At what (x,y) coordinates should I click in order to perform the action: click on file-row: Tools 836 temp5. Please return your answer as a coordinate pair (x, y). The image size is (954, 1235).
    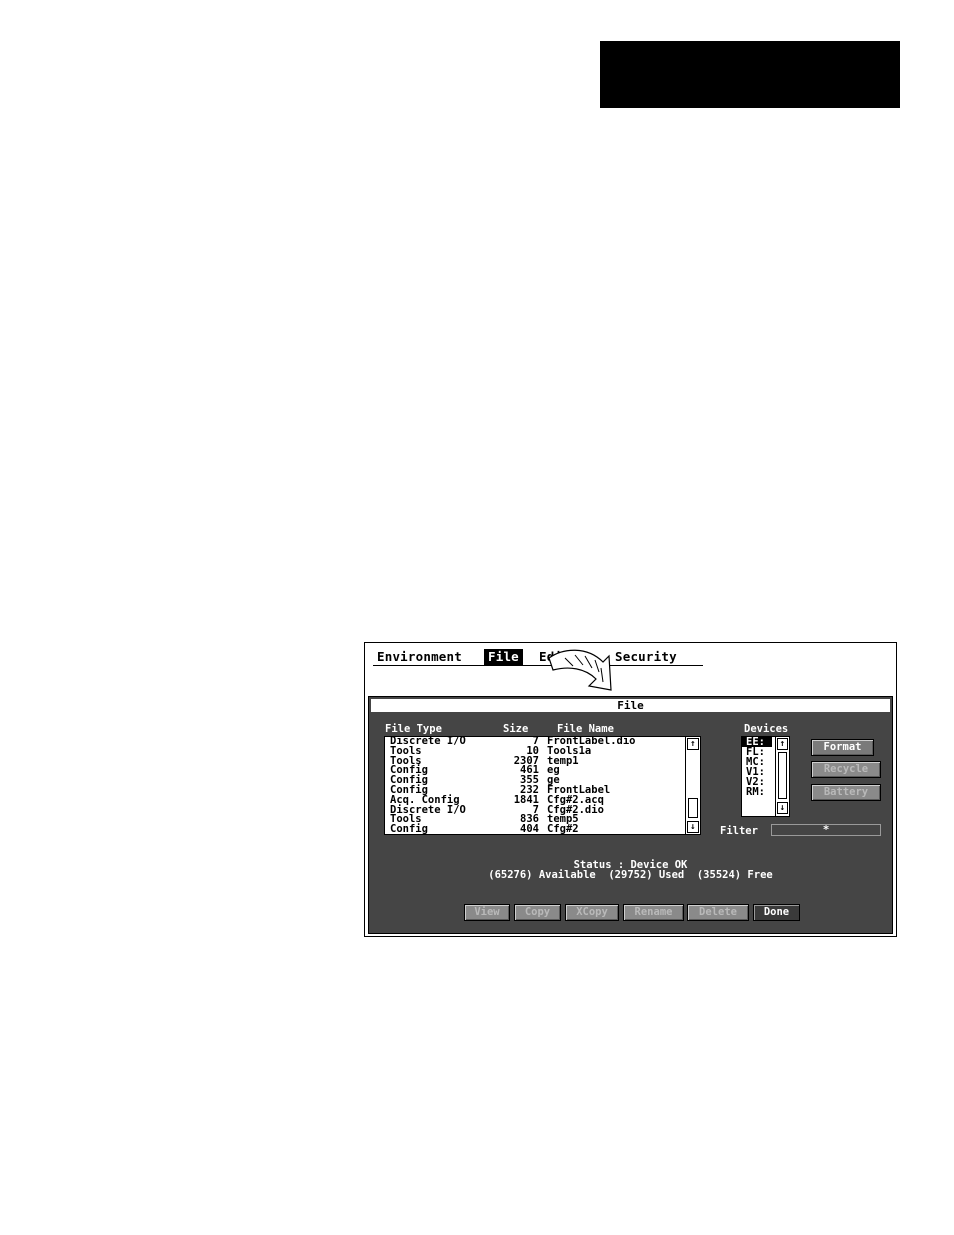
    Looking at the image, I should click on (542, 819).